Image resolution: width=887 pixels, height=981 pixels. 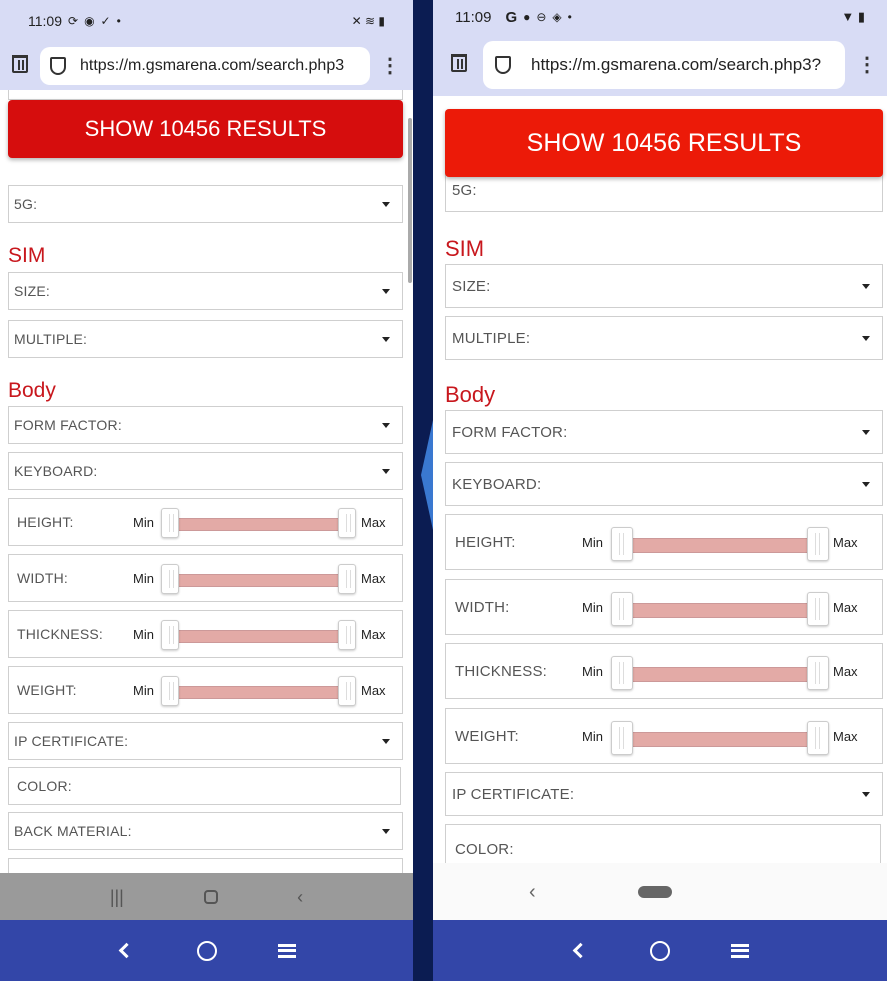 I want to click on address-field: https://m.gsmarena.com/search.php3?, so click(x=664, y=65).